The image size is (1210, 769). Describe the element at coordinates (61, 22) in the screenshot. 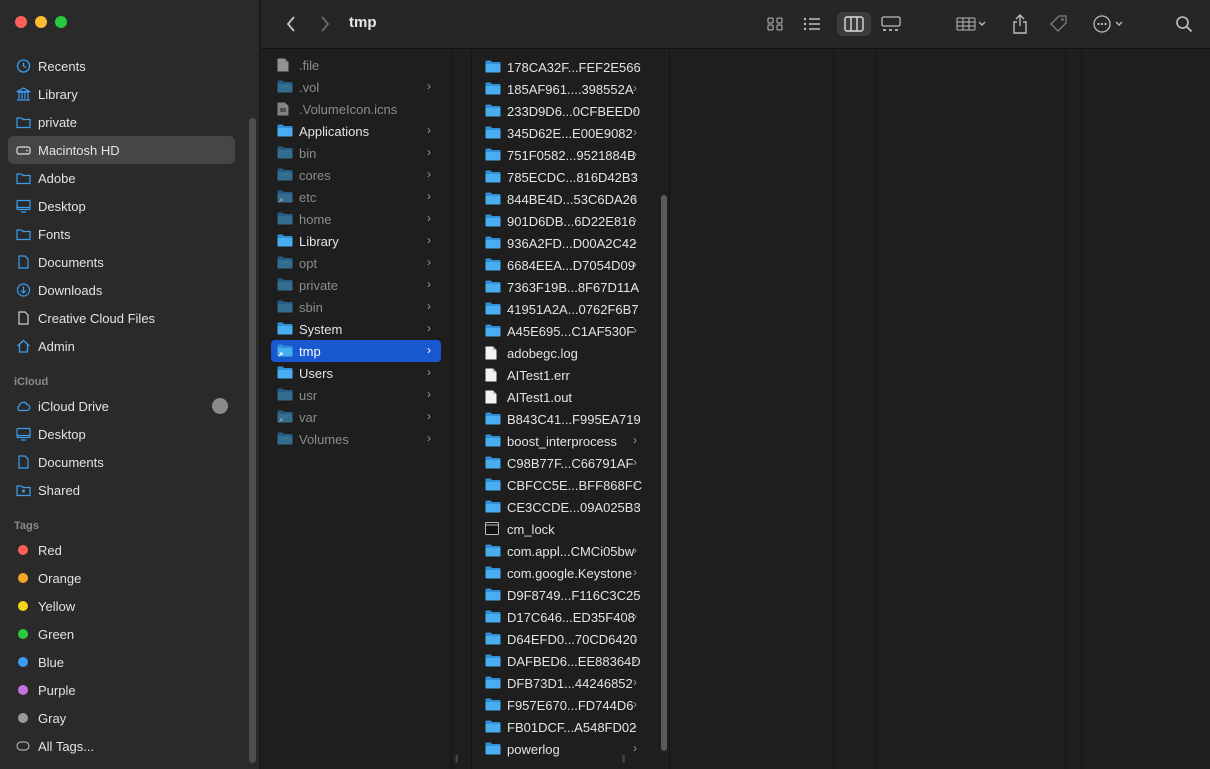

I see `zoom-window-button` at that location.